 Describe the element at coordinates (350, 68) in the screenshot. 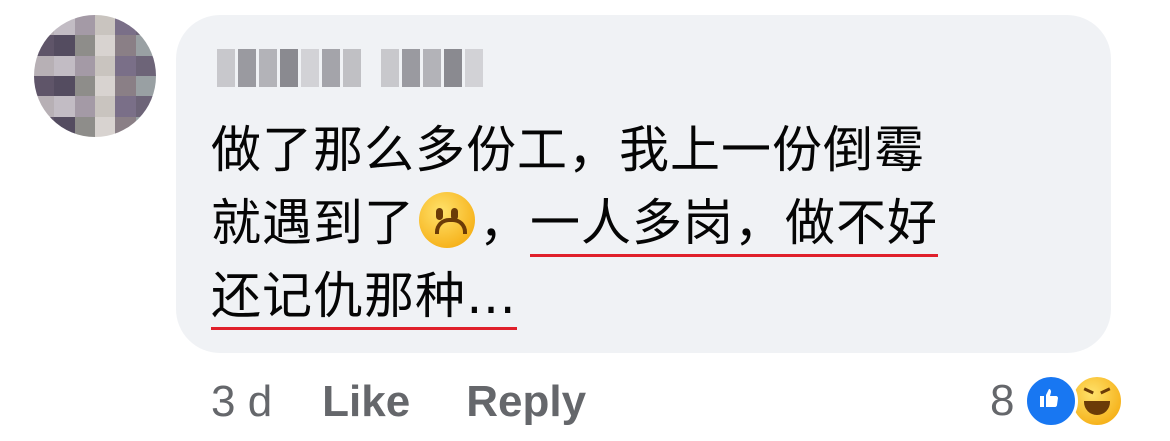

I see `author-name-pixelated` at that location.